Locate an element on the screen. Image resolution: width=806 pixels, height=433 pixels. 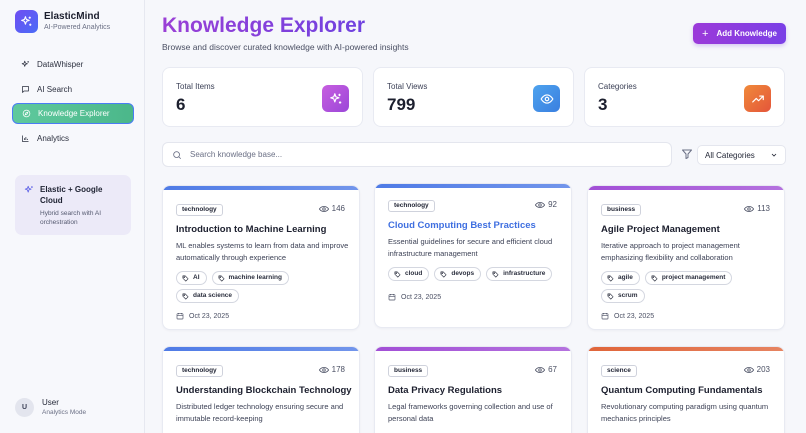
tag: agile is located at coordinates (620, 278).